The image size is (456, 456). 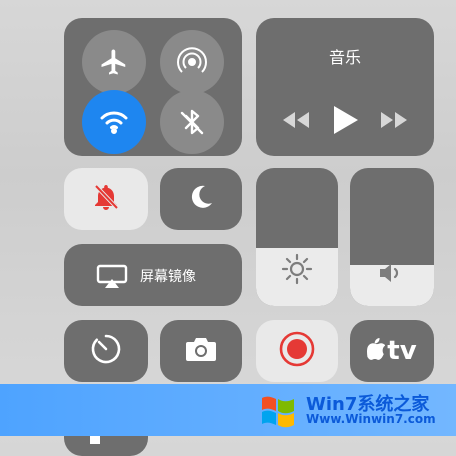 I want to click on timer-icon, so click(x=106, y=351).